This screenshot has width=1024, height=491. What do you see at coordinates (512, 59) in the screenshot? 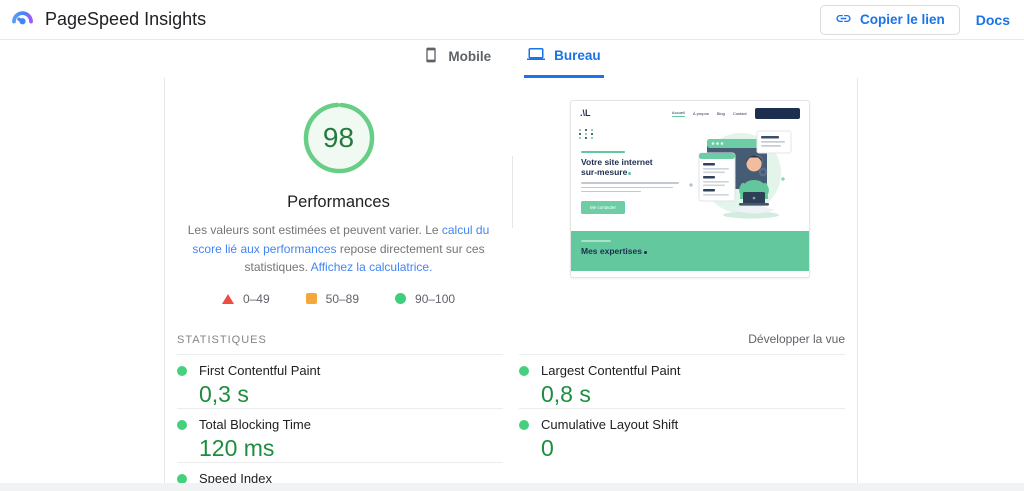
I see `device-tabbar: Mobile Bureau` at bounding box center [512, 59].